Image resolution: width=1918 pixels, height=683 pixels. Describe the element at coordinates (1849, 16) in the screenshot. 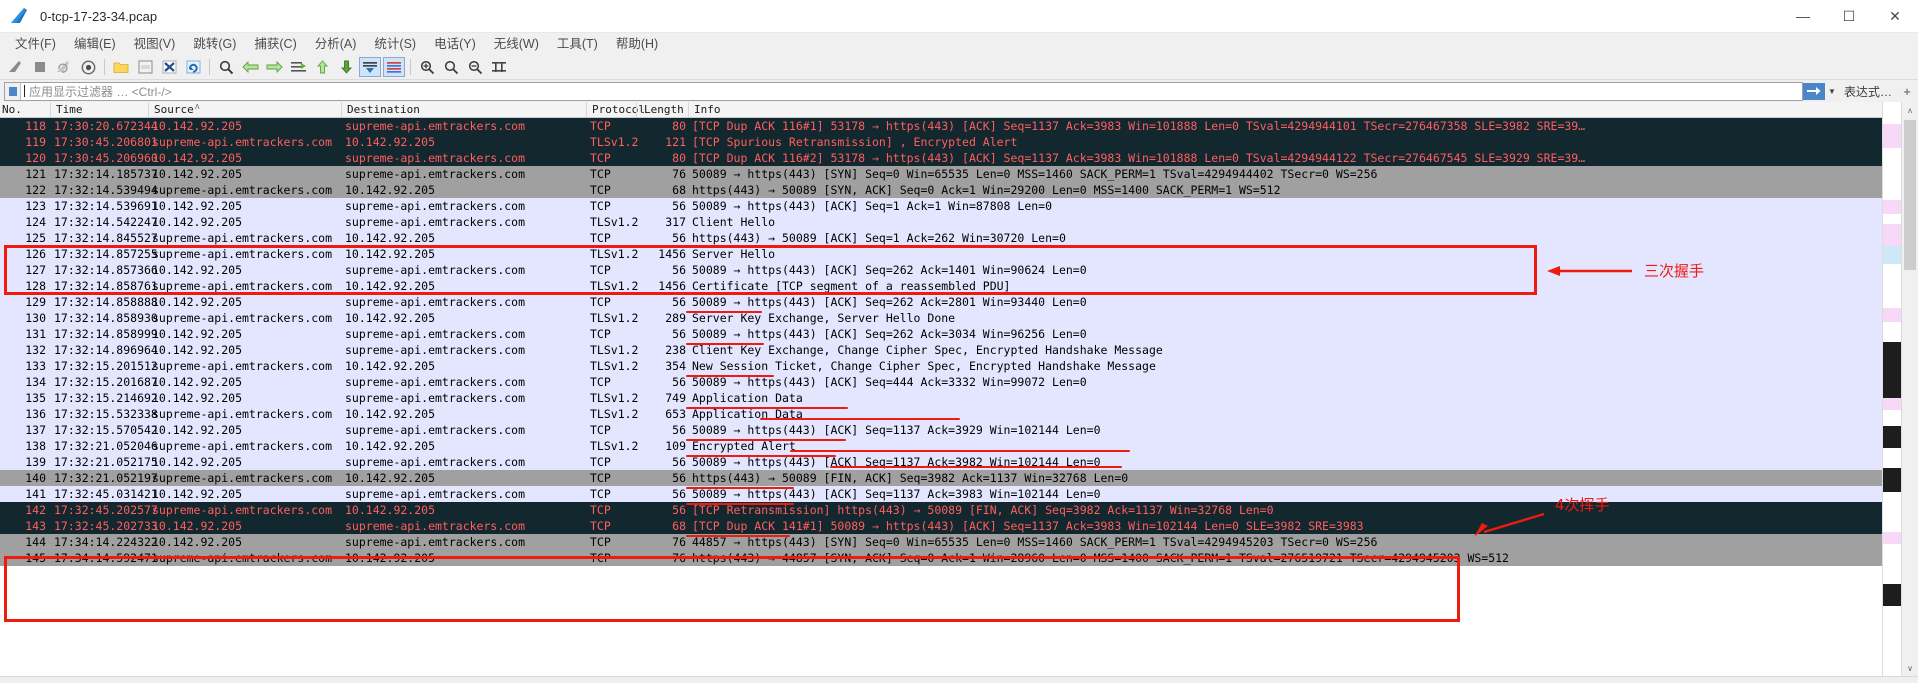

I see `maximize-button: ☐` at that location.